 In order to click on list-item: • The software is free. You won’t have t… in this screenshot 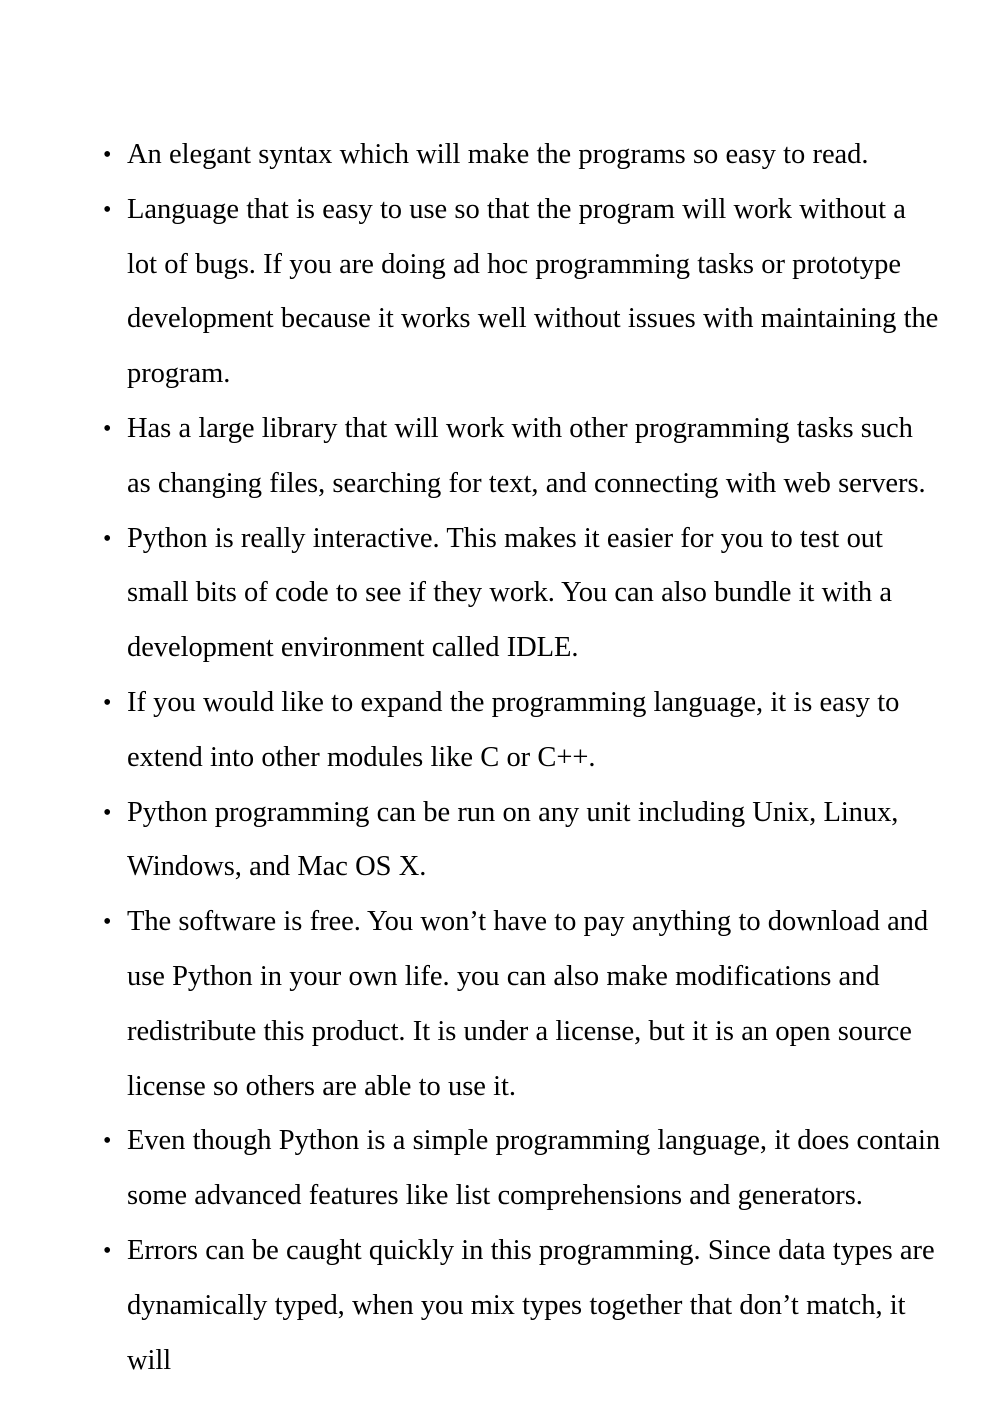, I will do `click(523, 1004)`.